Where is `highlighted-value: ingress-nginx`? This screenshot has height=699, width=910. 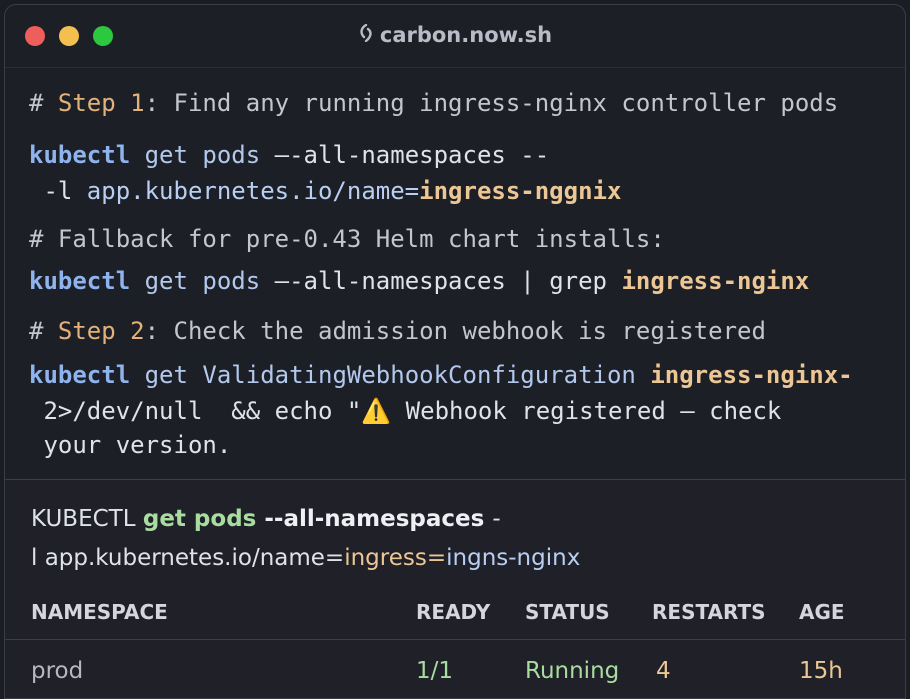
highlighted-value: ingress-nginx is located at coordinates (715, 281).